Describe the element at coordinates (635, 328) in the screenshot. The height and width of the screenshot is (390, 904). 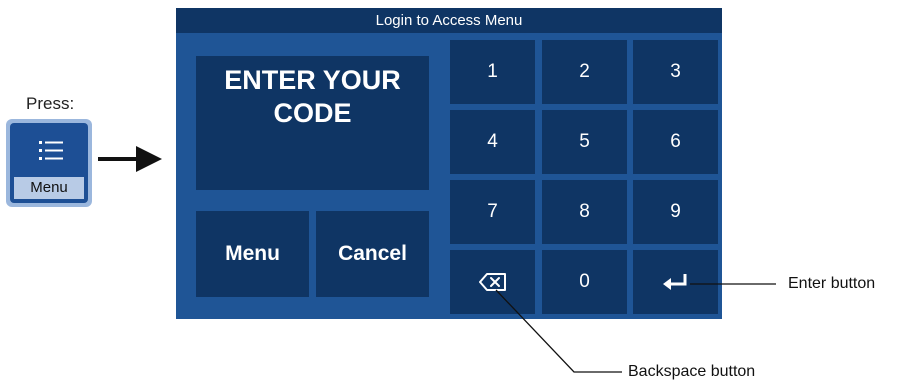
I see `callout-lines` at that location.